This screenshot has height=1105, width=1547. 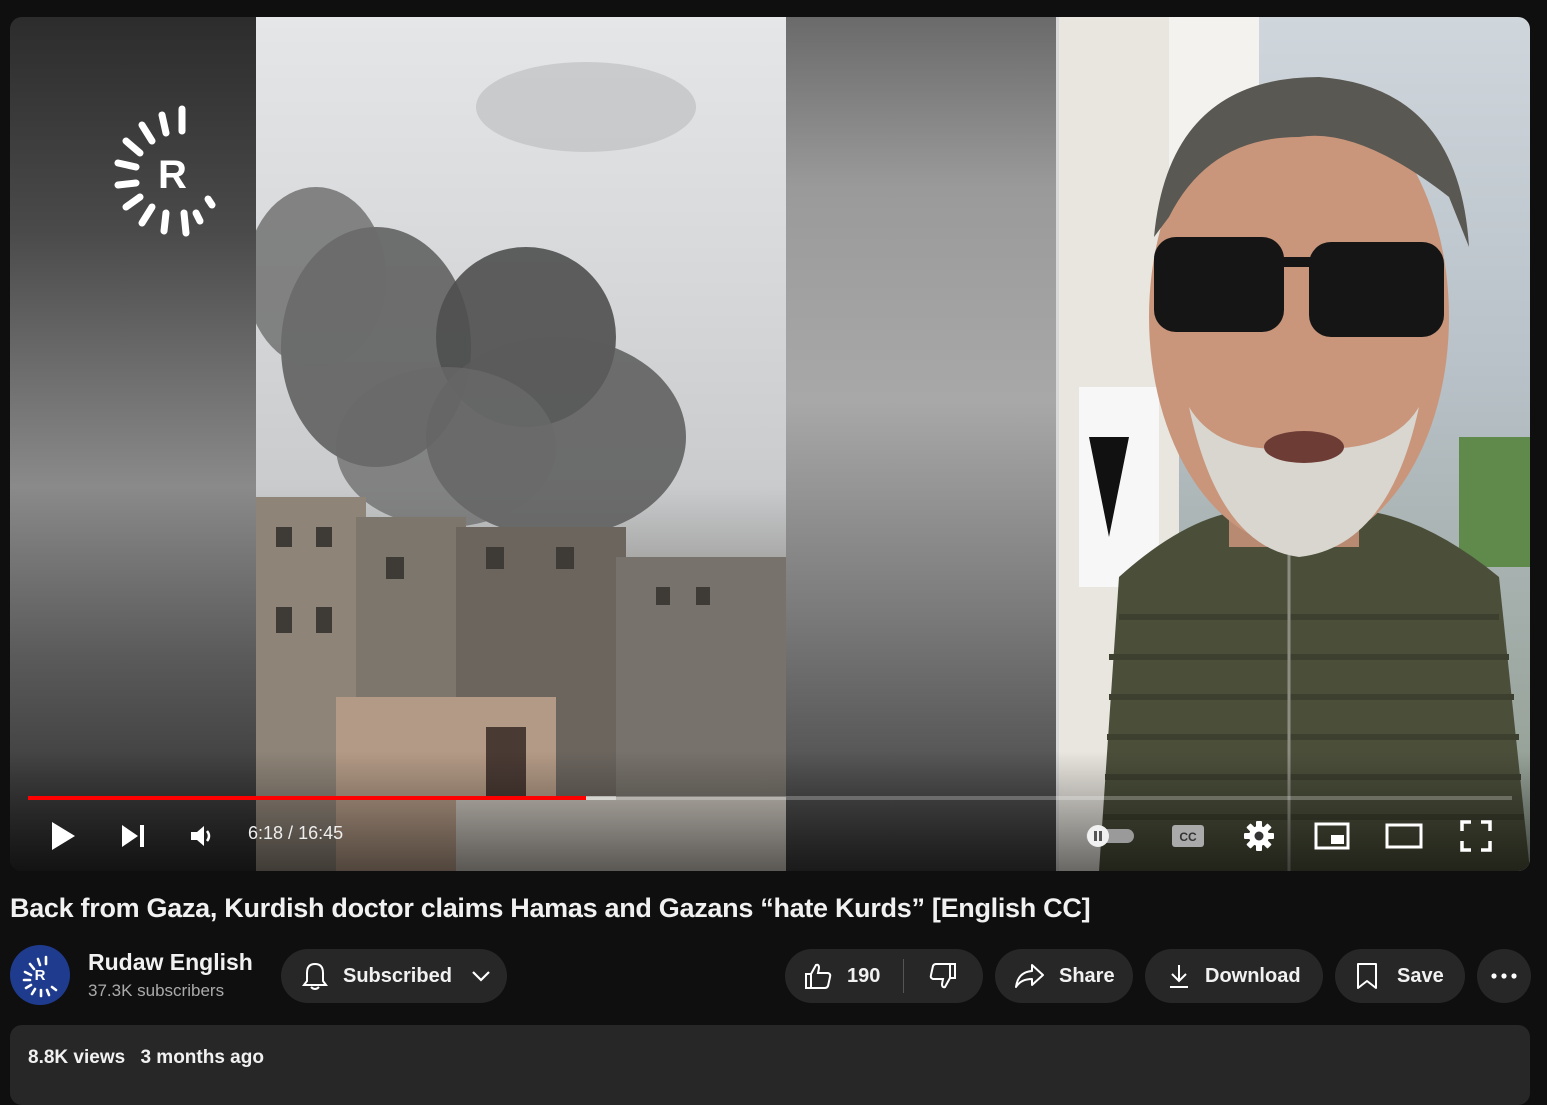 What do you see at coordinates (818, 976) in the screenshot?
I see `thumbs-up-icon` at bounding box center [818, 976].